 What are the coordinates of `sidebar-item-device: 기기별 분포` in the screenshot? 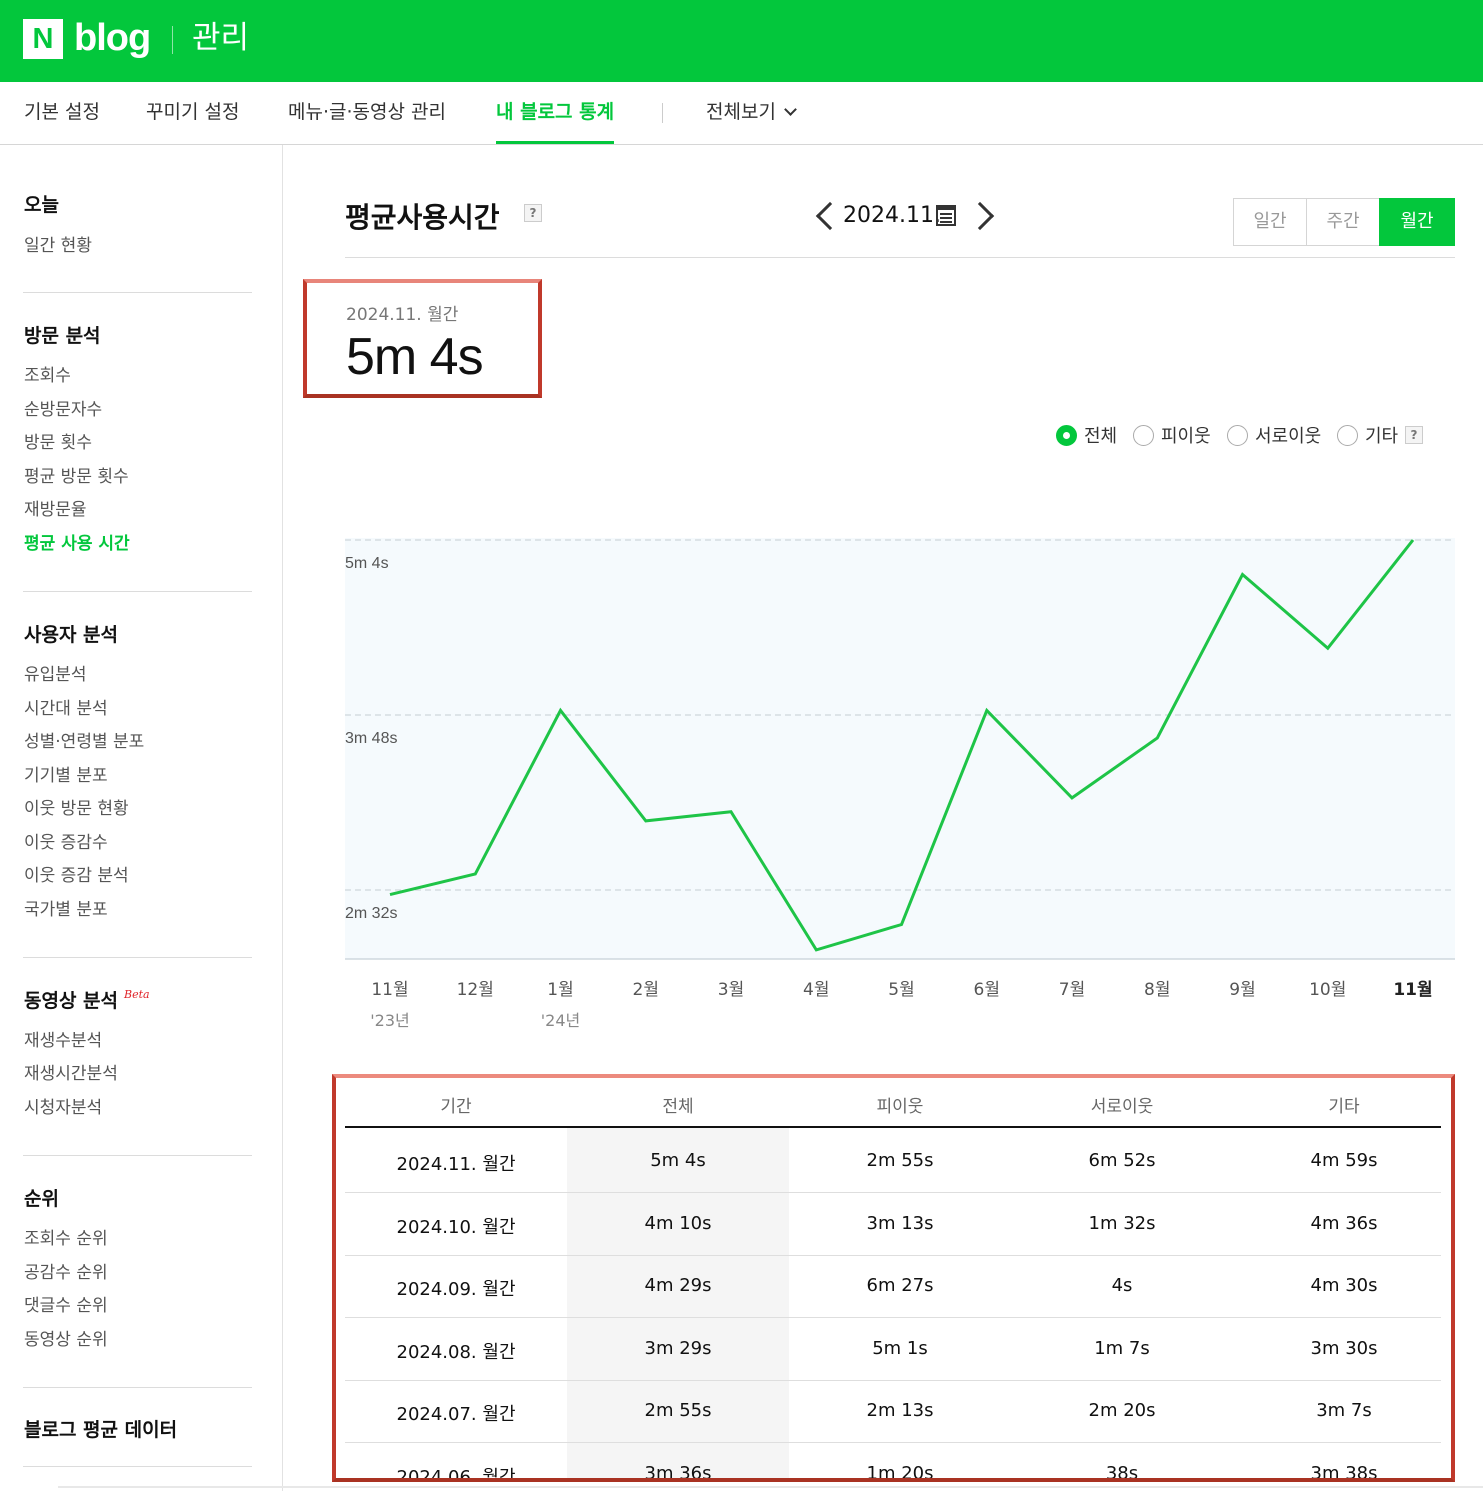 It's located at (66, 773).